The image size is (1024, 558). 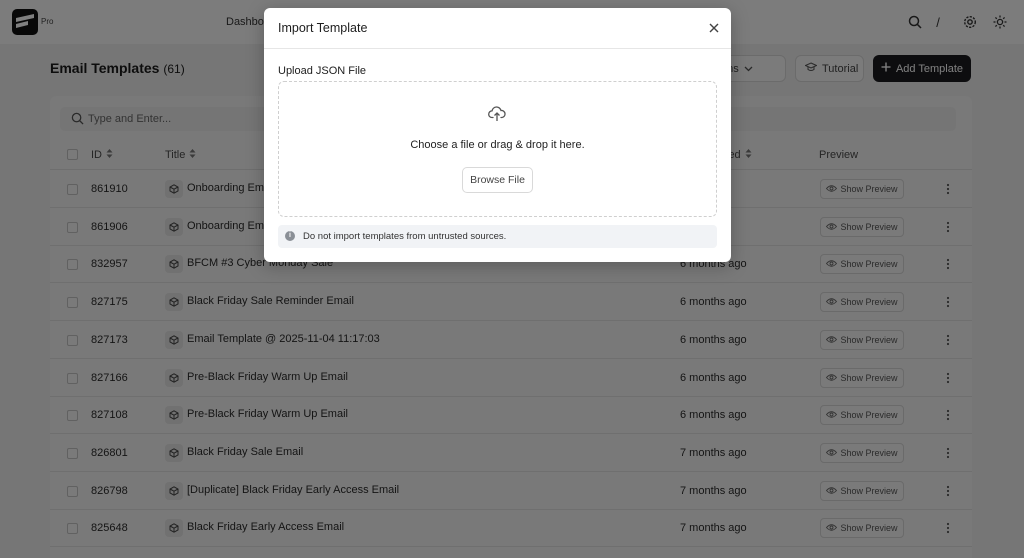 What do you see at coordinates (497, 116) in the screenshot?
I see `cloud-upload-icon` at bounding box center [497, 116].